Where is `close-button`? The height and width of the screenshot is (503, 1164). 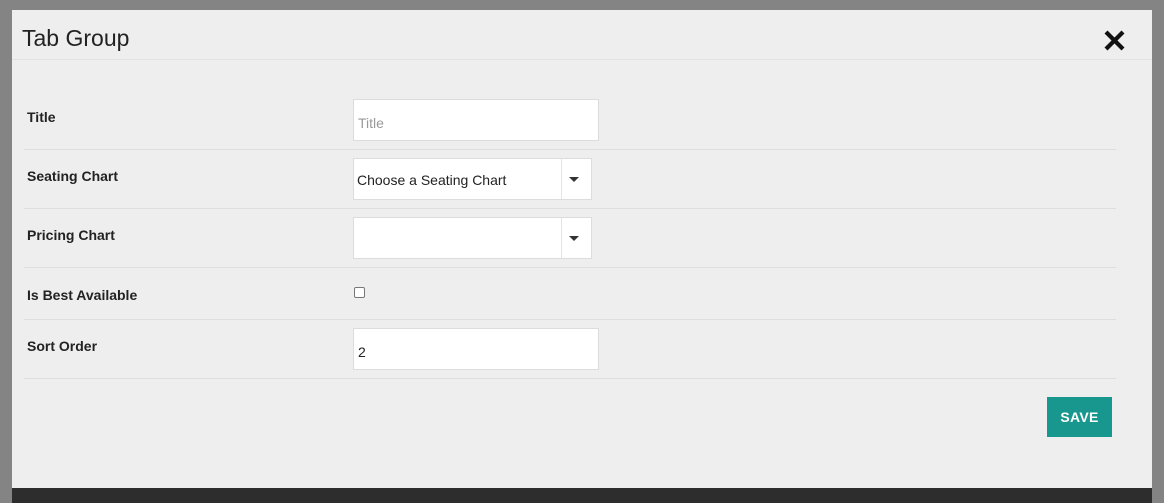
close-button is located at coordinates (1115, 41).